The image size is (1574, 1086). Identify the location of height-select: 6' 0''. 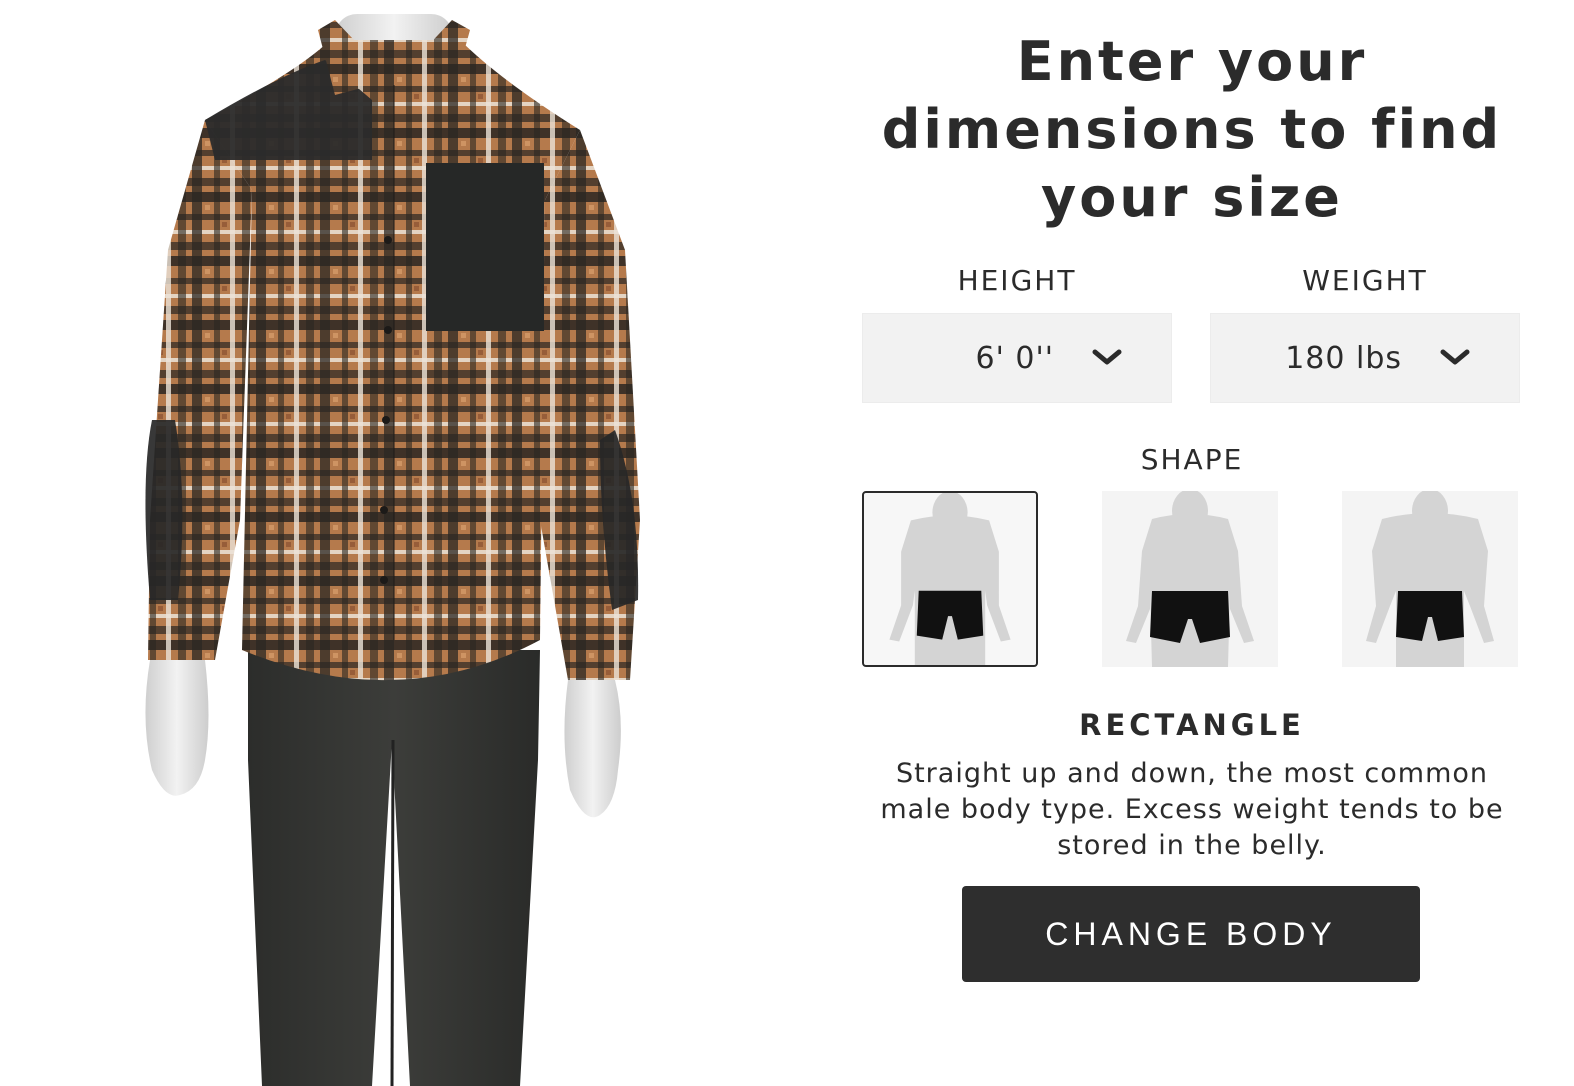
(1017, 358).